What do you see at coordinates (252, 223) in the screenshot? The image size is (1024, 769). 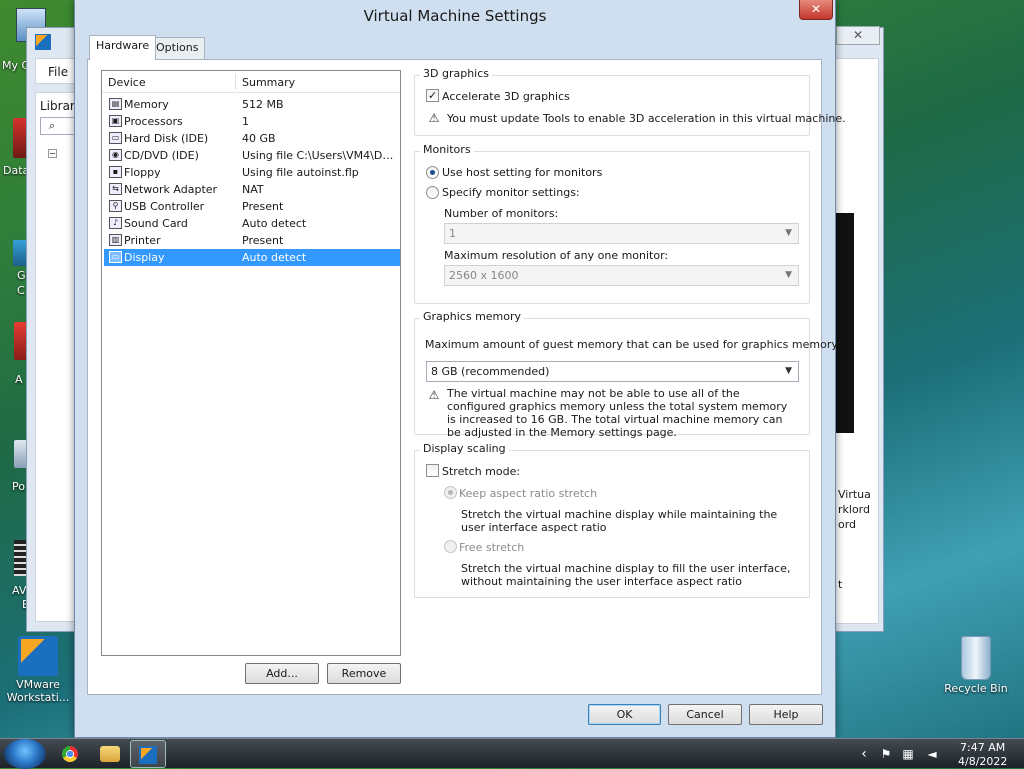 I see `device-row-sound-card: ♪ Sound Card Auto detect` at bounding box center [252, 223].